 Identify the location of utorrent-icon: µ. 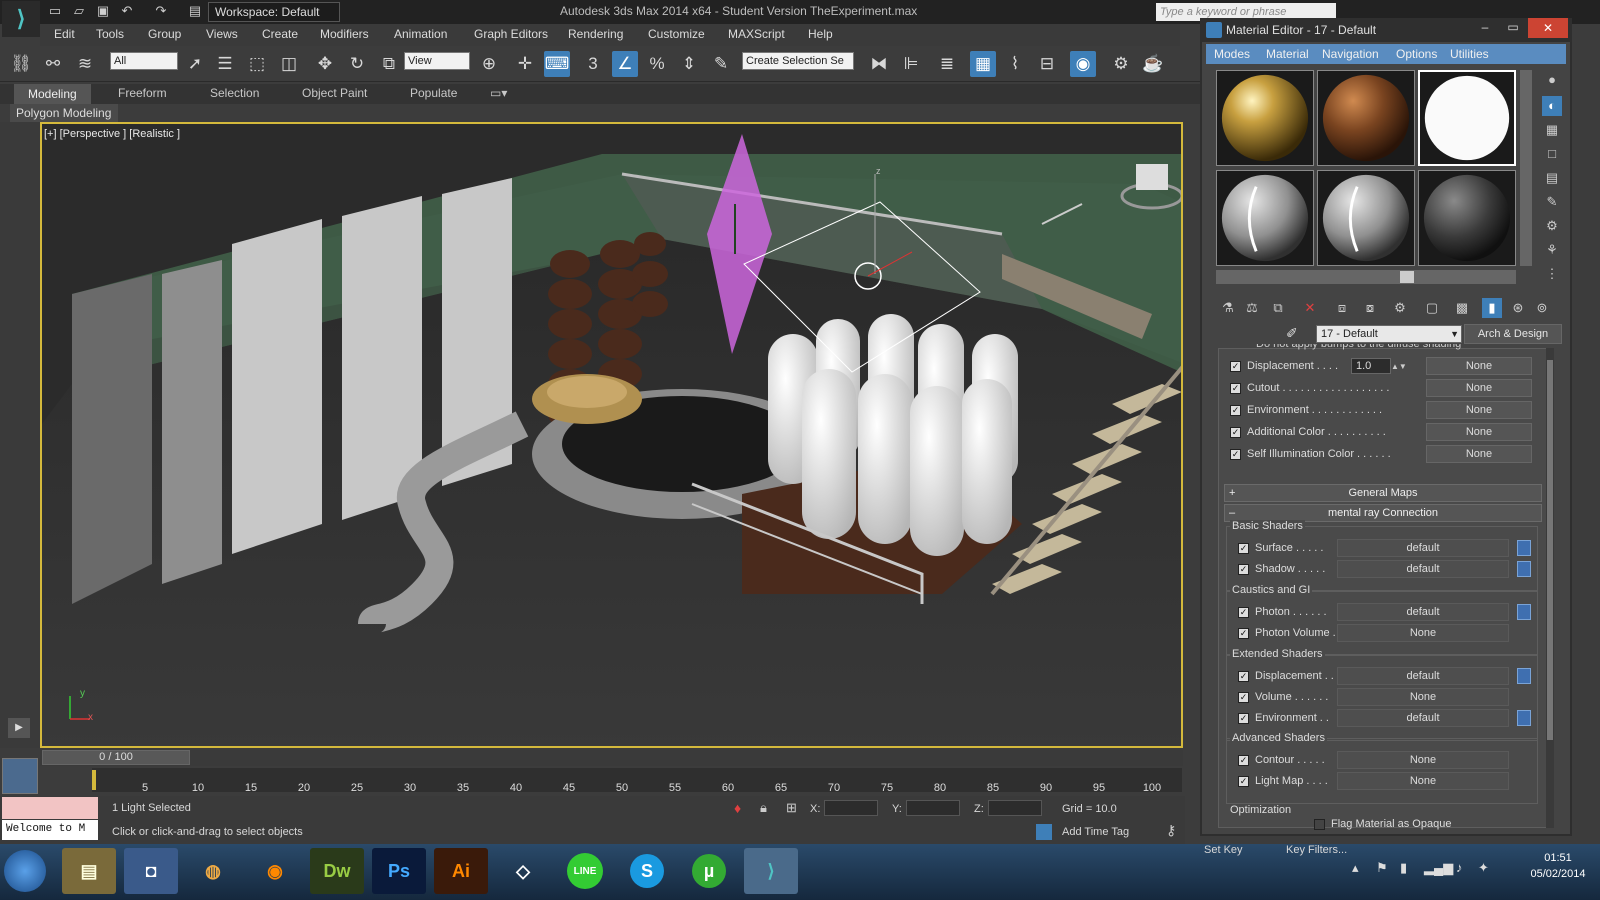
(709, 871).